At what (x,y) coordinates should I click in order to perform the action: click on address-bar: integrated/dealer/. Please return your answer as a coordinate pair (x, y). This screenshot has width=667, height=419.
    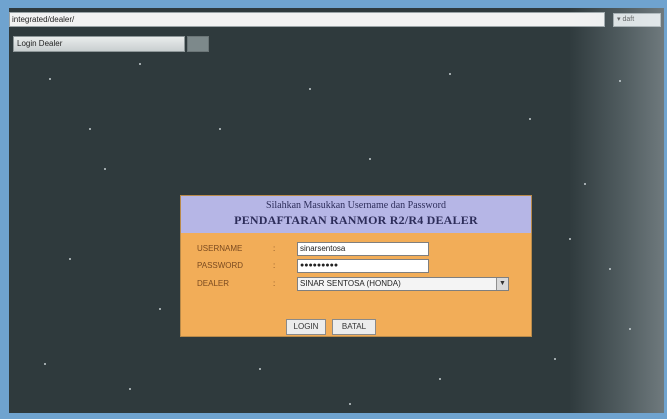
    Looking at the image, I should click on (307, 19).